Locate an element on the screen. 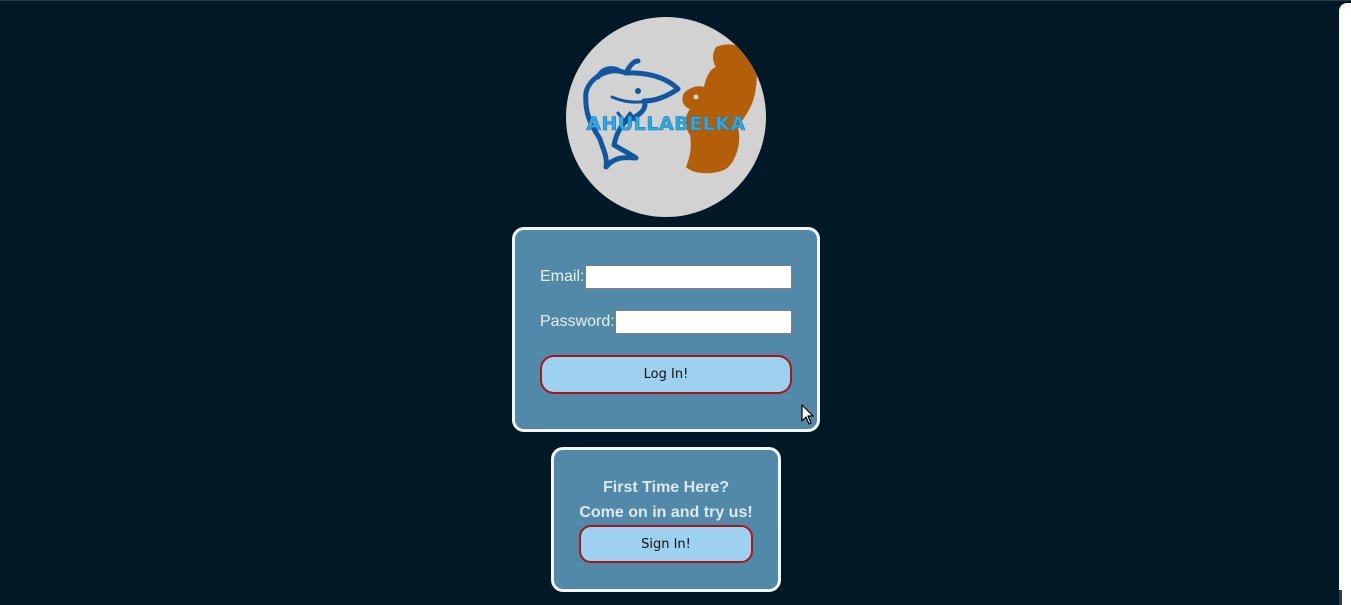 The image size is (1351, 605). login-button: Log In! is located at coordinates (666, 374).